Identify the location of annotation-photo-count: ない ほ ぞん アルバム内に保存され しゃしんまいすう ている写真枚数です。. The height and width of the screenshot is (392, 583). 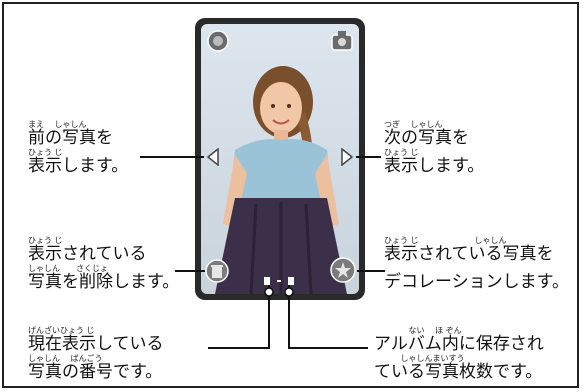
(459, 354).